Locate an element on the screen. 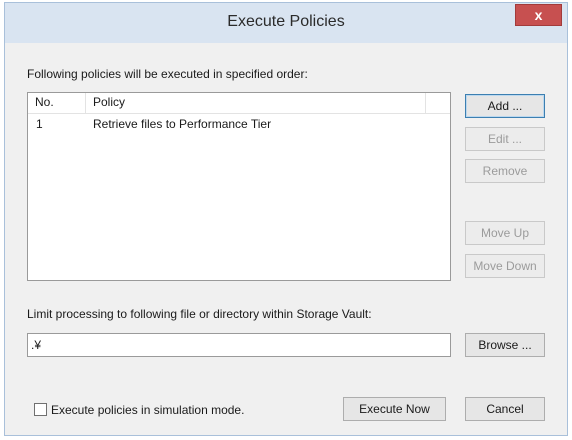 The image size is (572, 440). close-button: x is located at coordinates (538, 15).